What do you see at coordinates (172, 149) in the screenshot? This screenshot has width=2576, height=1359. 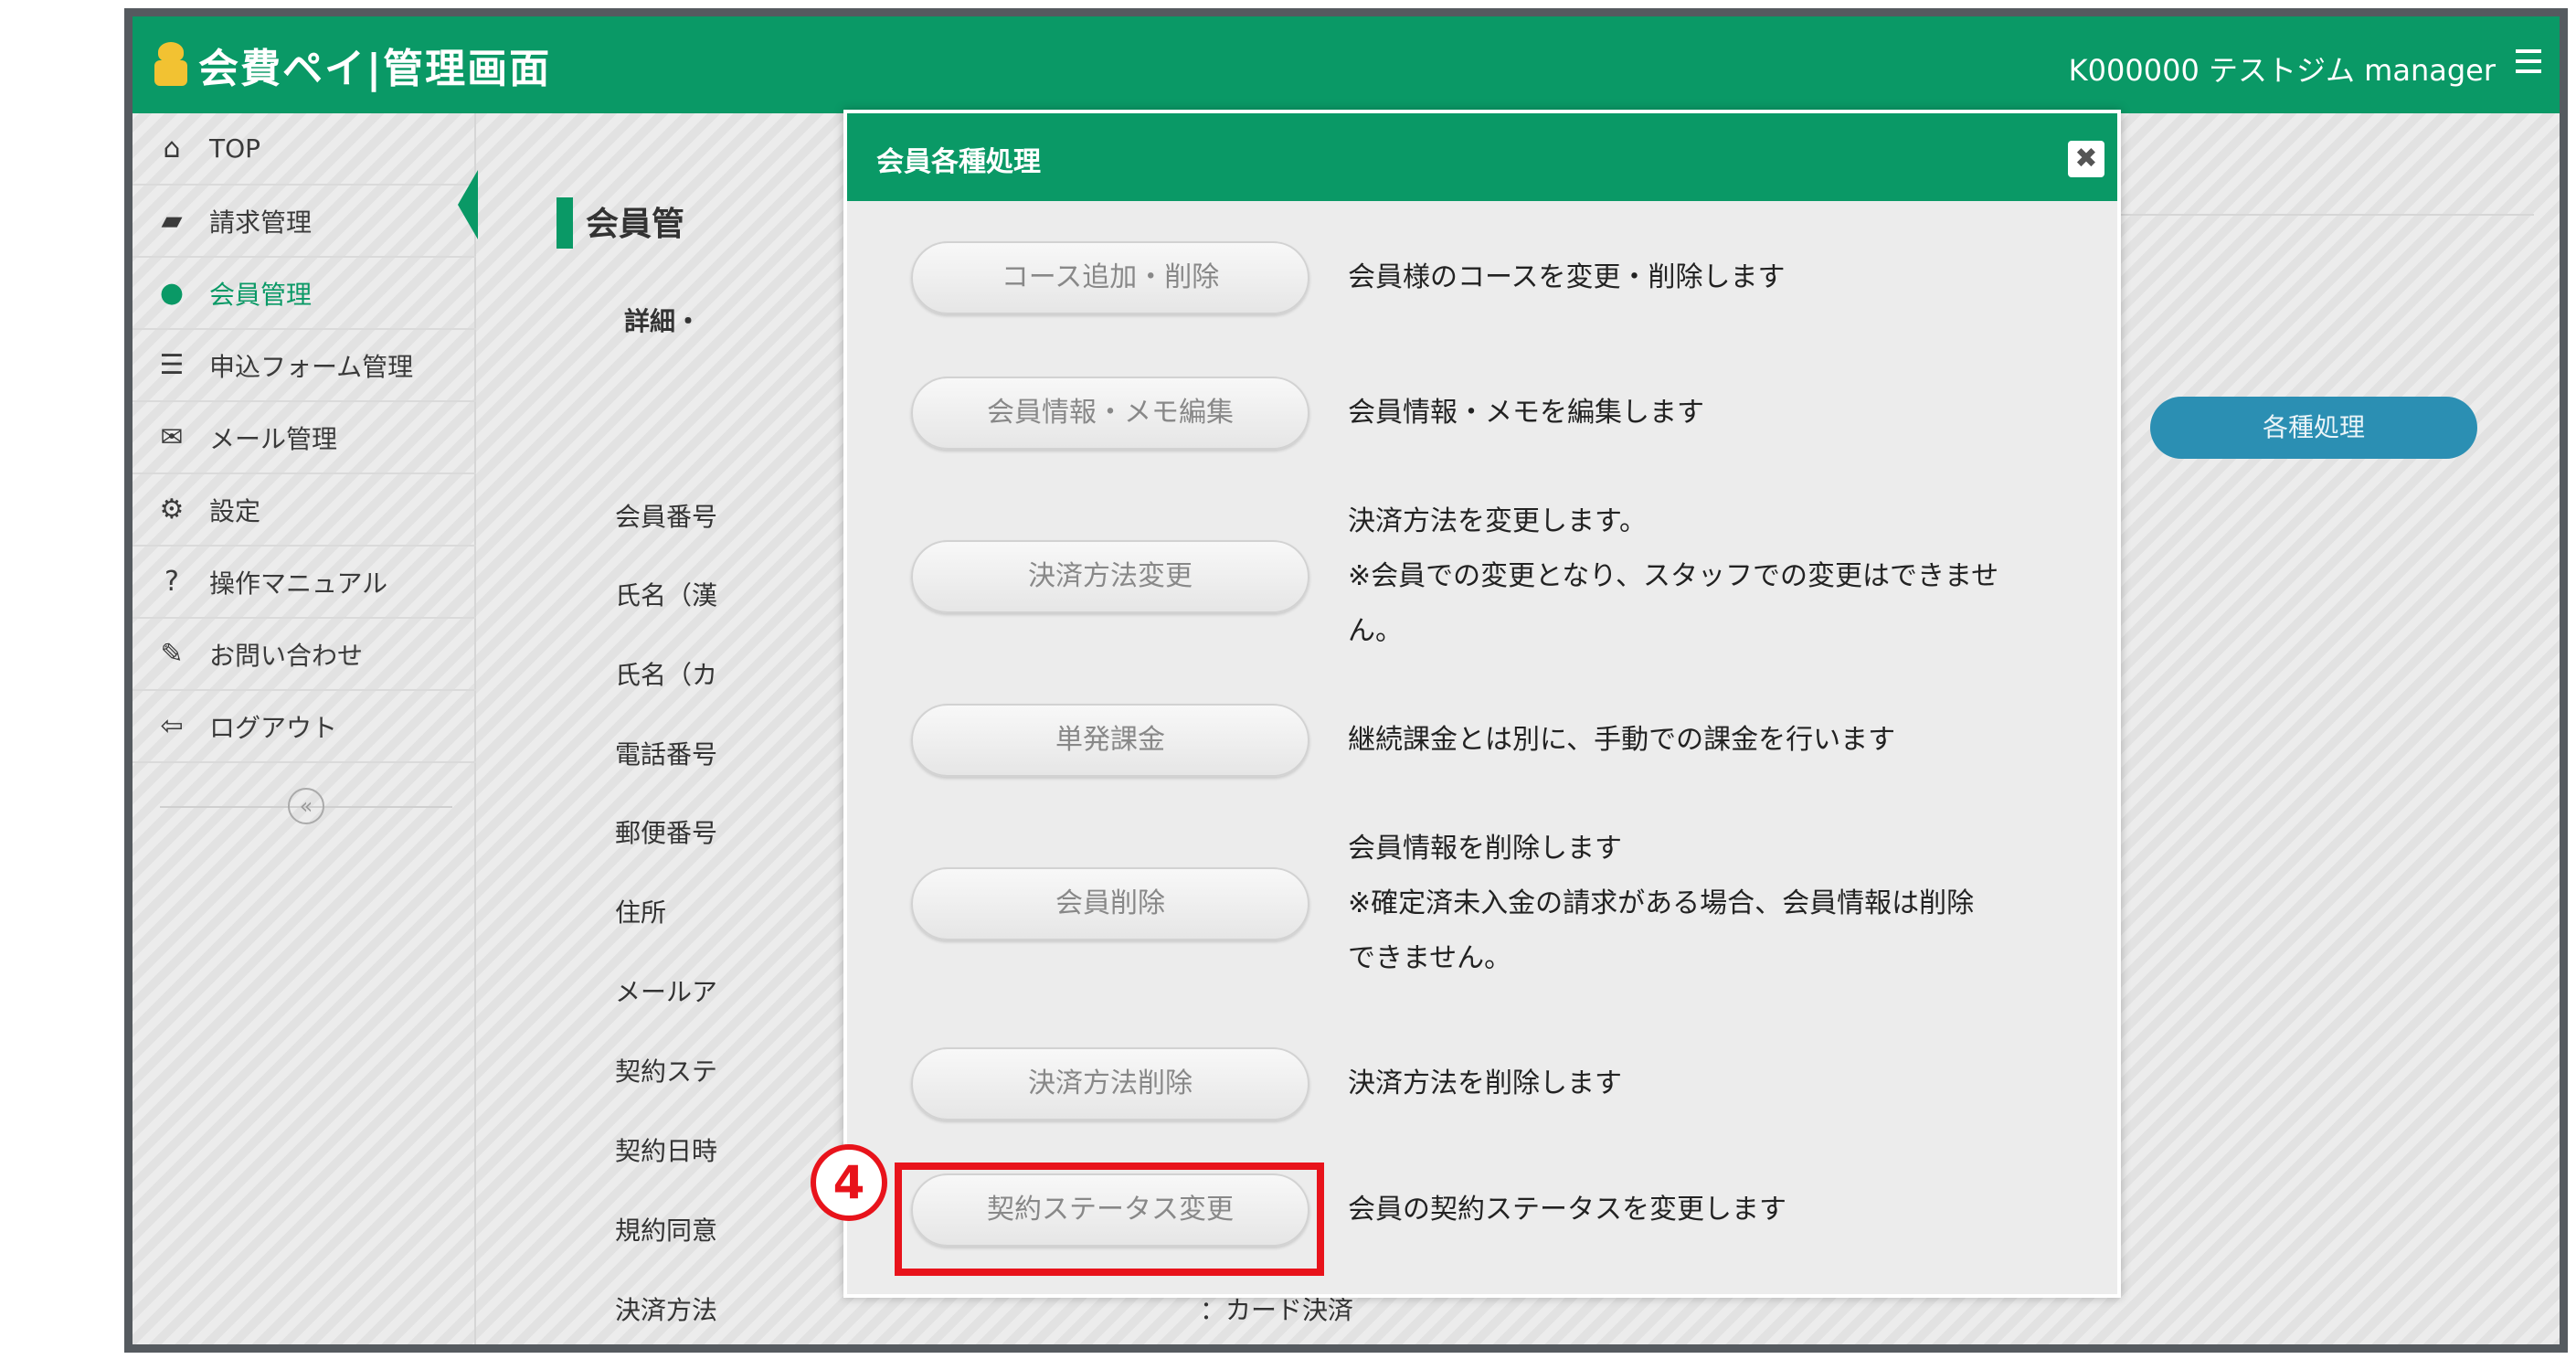 I see `home-icon: ⌂` at bounding box center [172, 149].